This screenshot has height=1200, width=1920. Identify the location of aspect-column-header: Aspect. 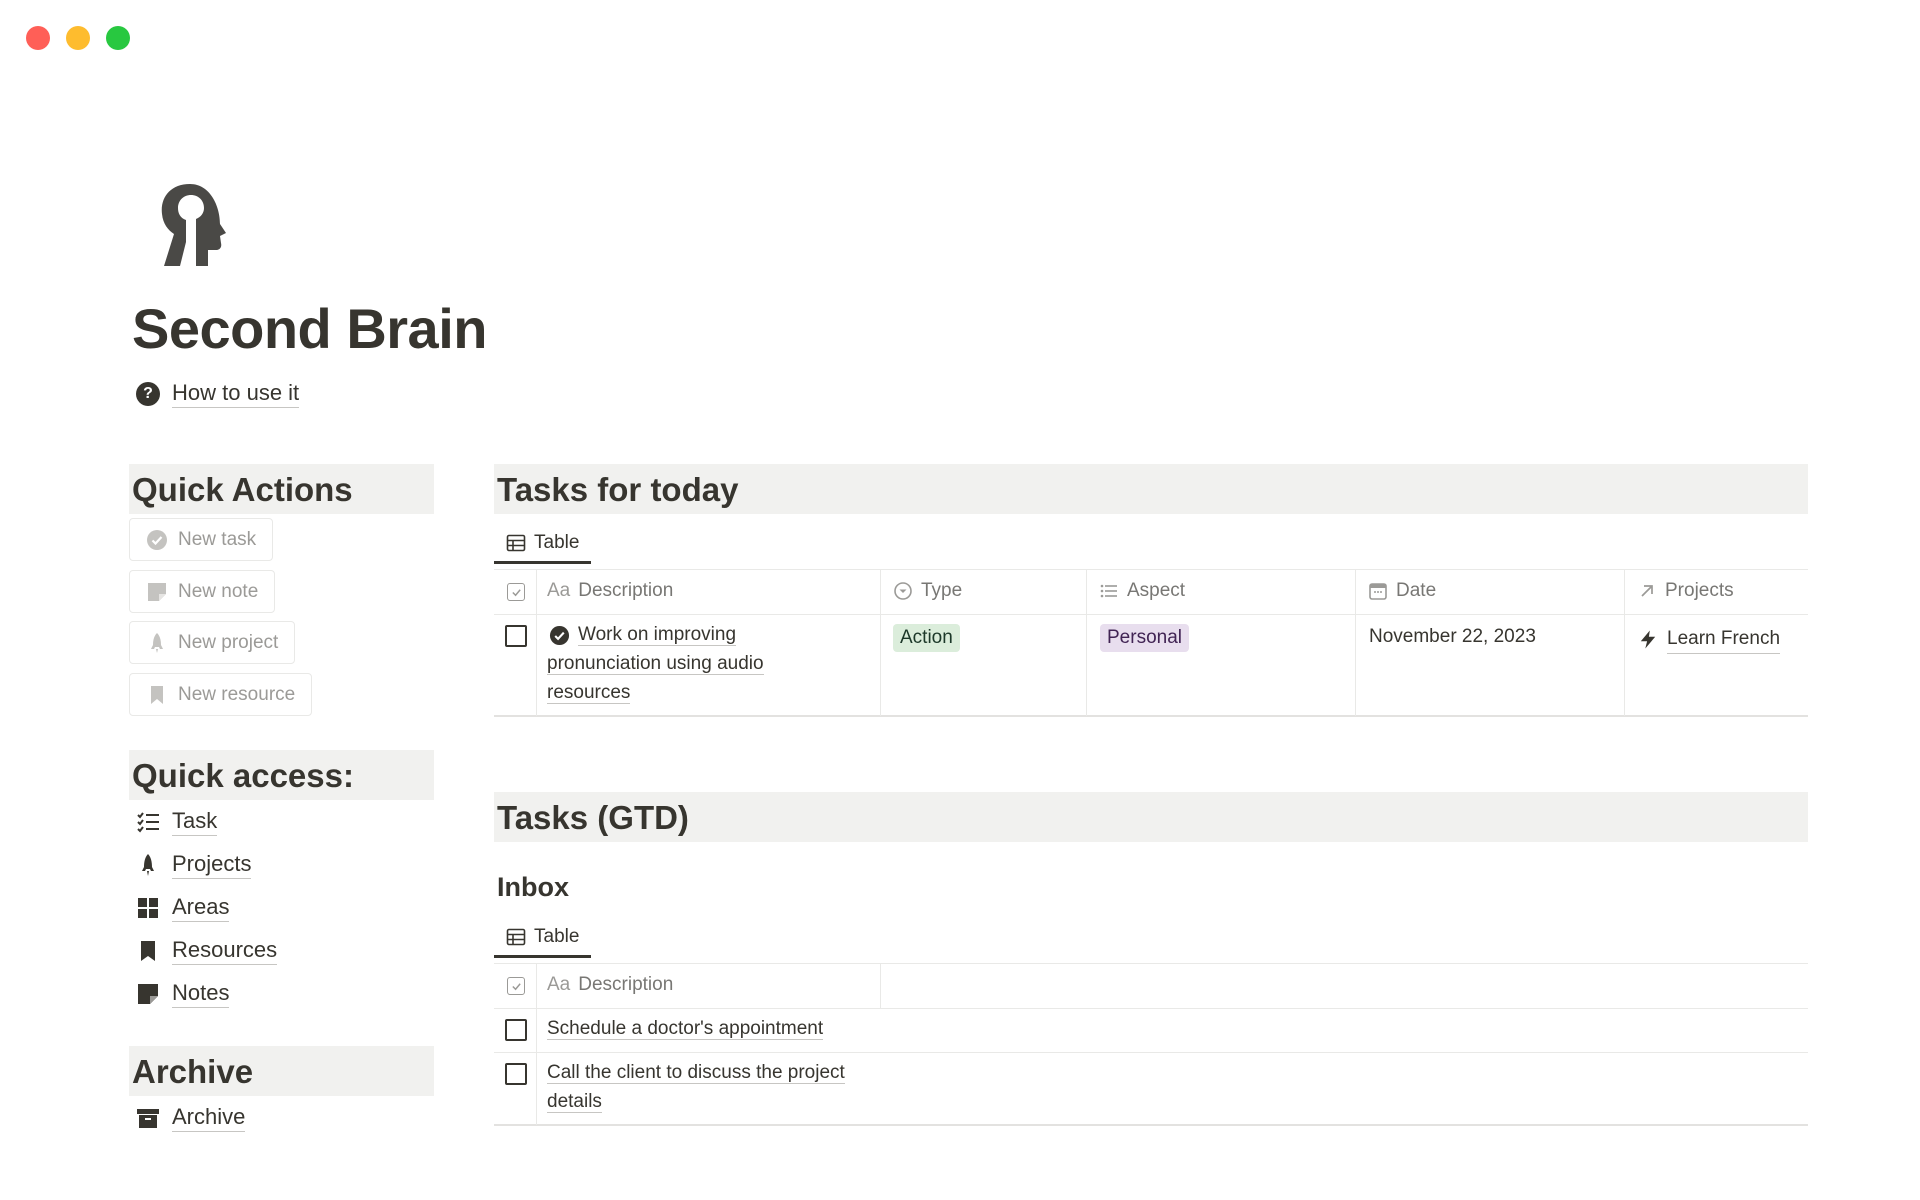
(1142, 591).